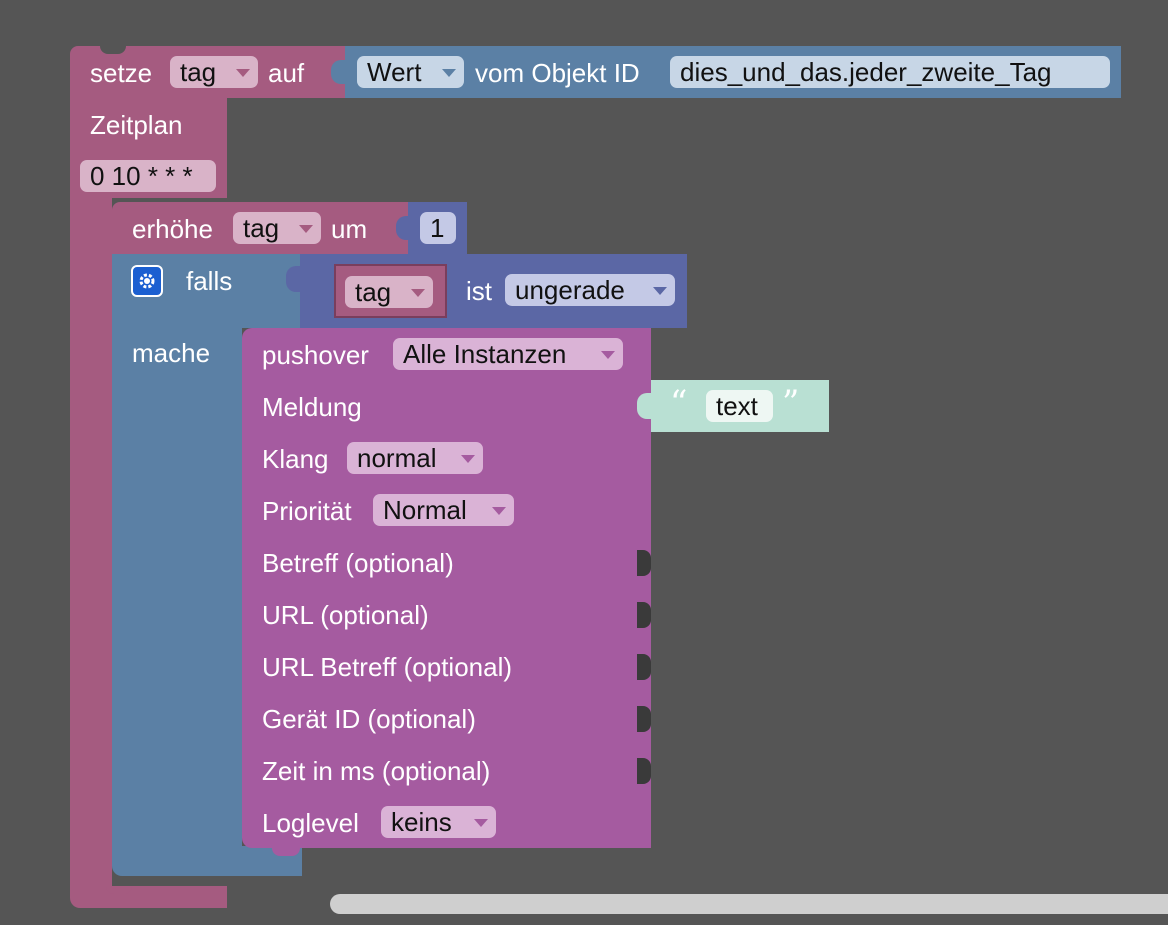 This screenshot has height=925, width=1168. I want to click on if-block-spine, so click(177, 588).